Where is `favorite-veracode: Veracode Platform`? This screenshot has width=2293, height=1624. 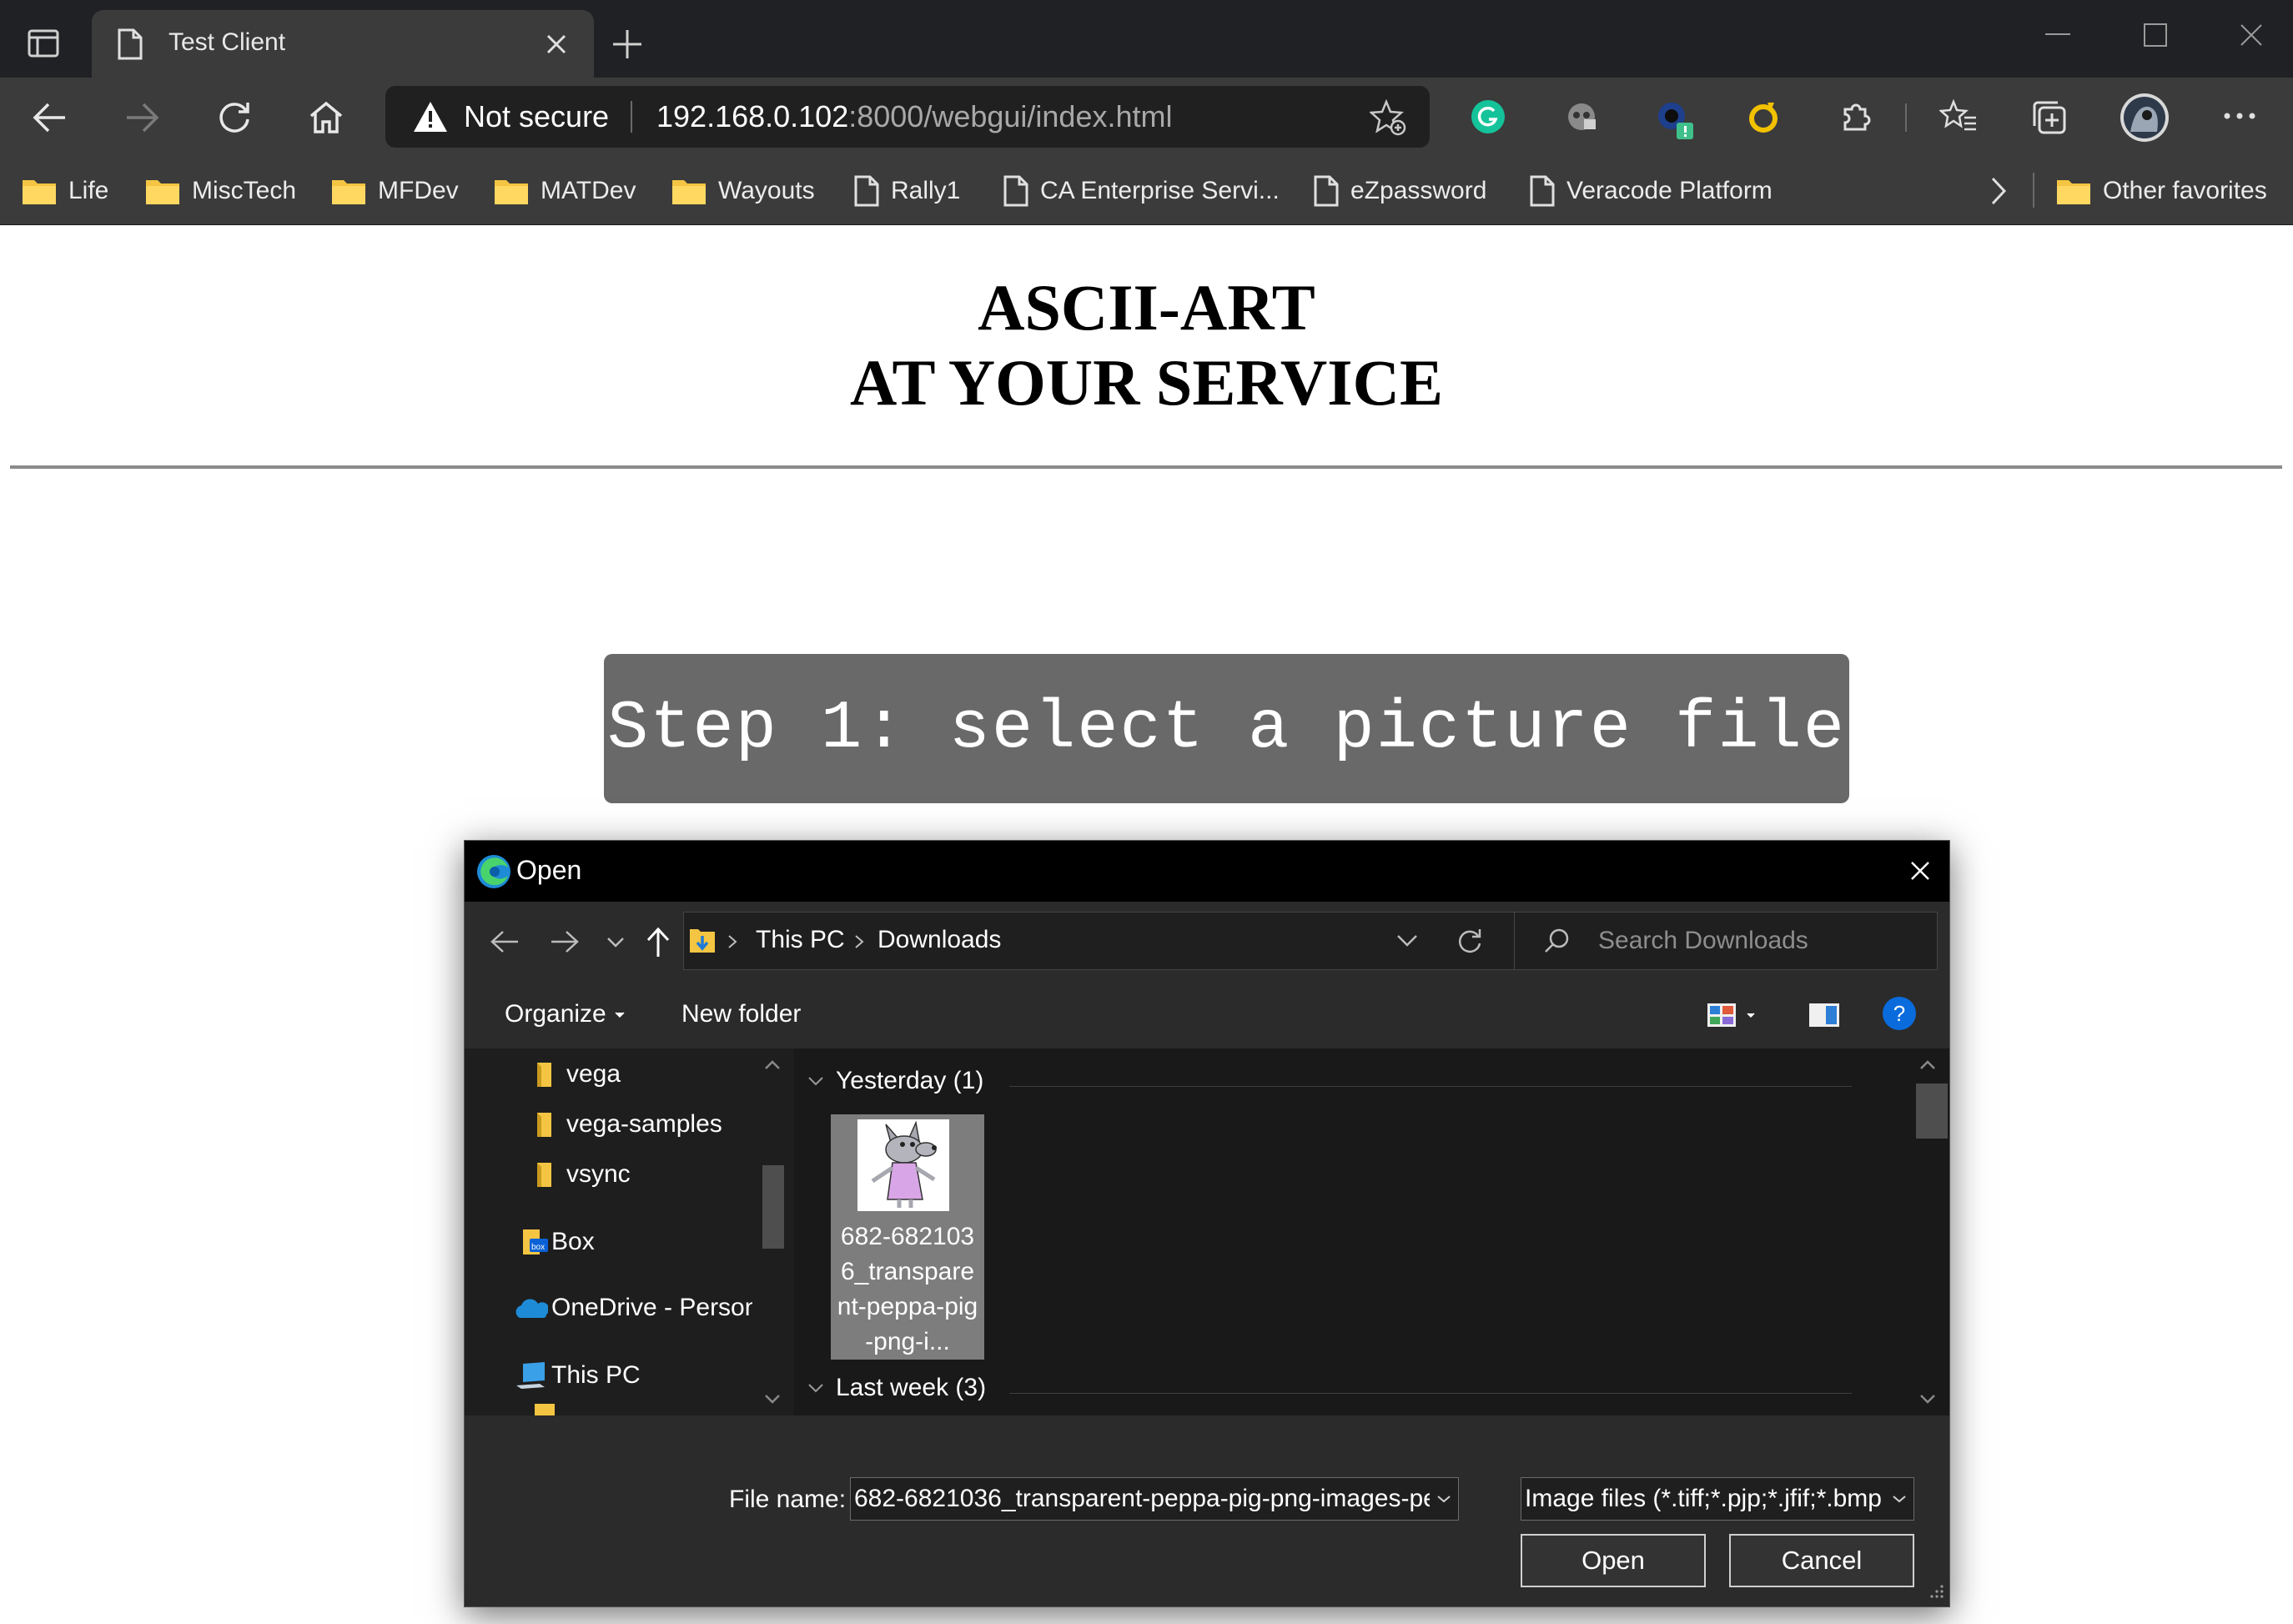
favorite-veracode: Veracode Platform is located at coordinates (1651, 191).